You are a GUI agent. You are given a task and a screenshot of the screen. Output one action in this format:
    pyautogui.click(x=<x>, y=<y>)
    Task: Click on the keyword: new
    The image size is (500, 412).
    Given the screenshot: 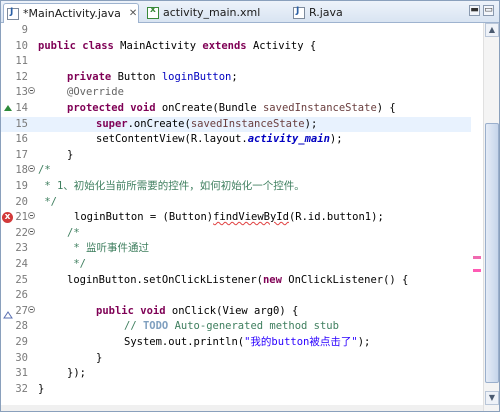 What is the action you would take?
    pyautogui.click(x=272, y=279)
    